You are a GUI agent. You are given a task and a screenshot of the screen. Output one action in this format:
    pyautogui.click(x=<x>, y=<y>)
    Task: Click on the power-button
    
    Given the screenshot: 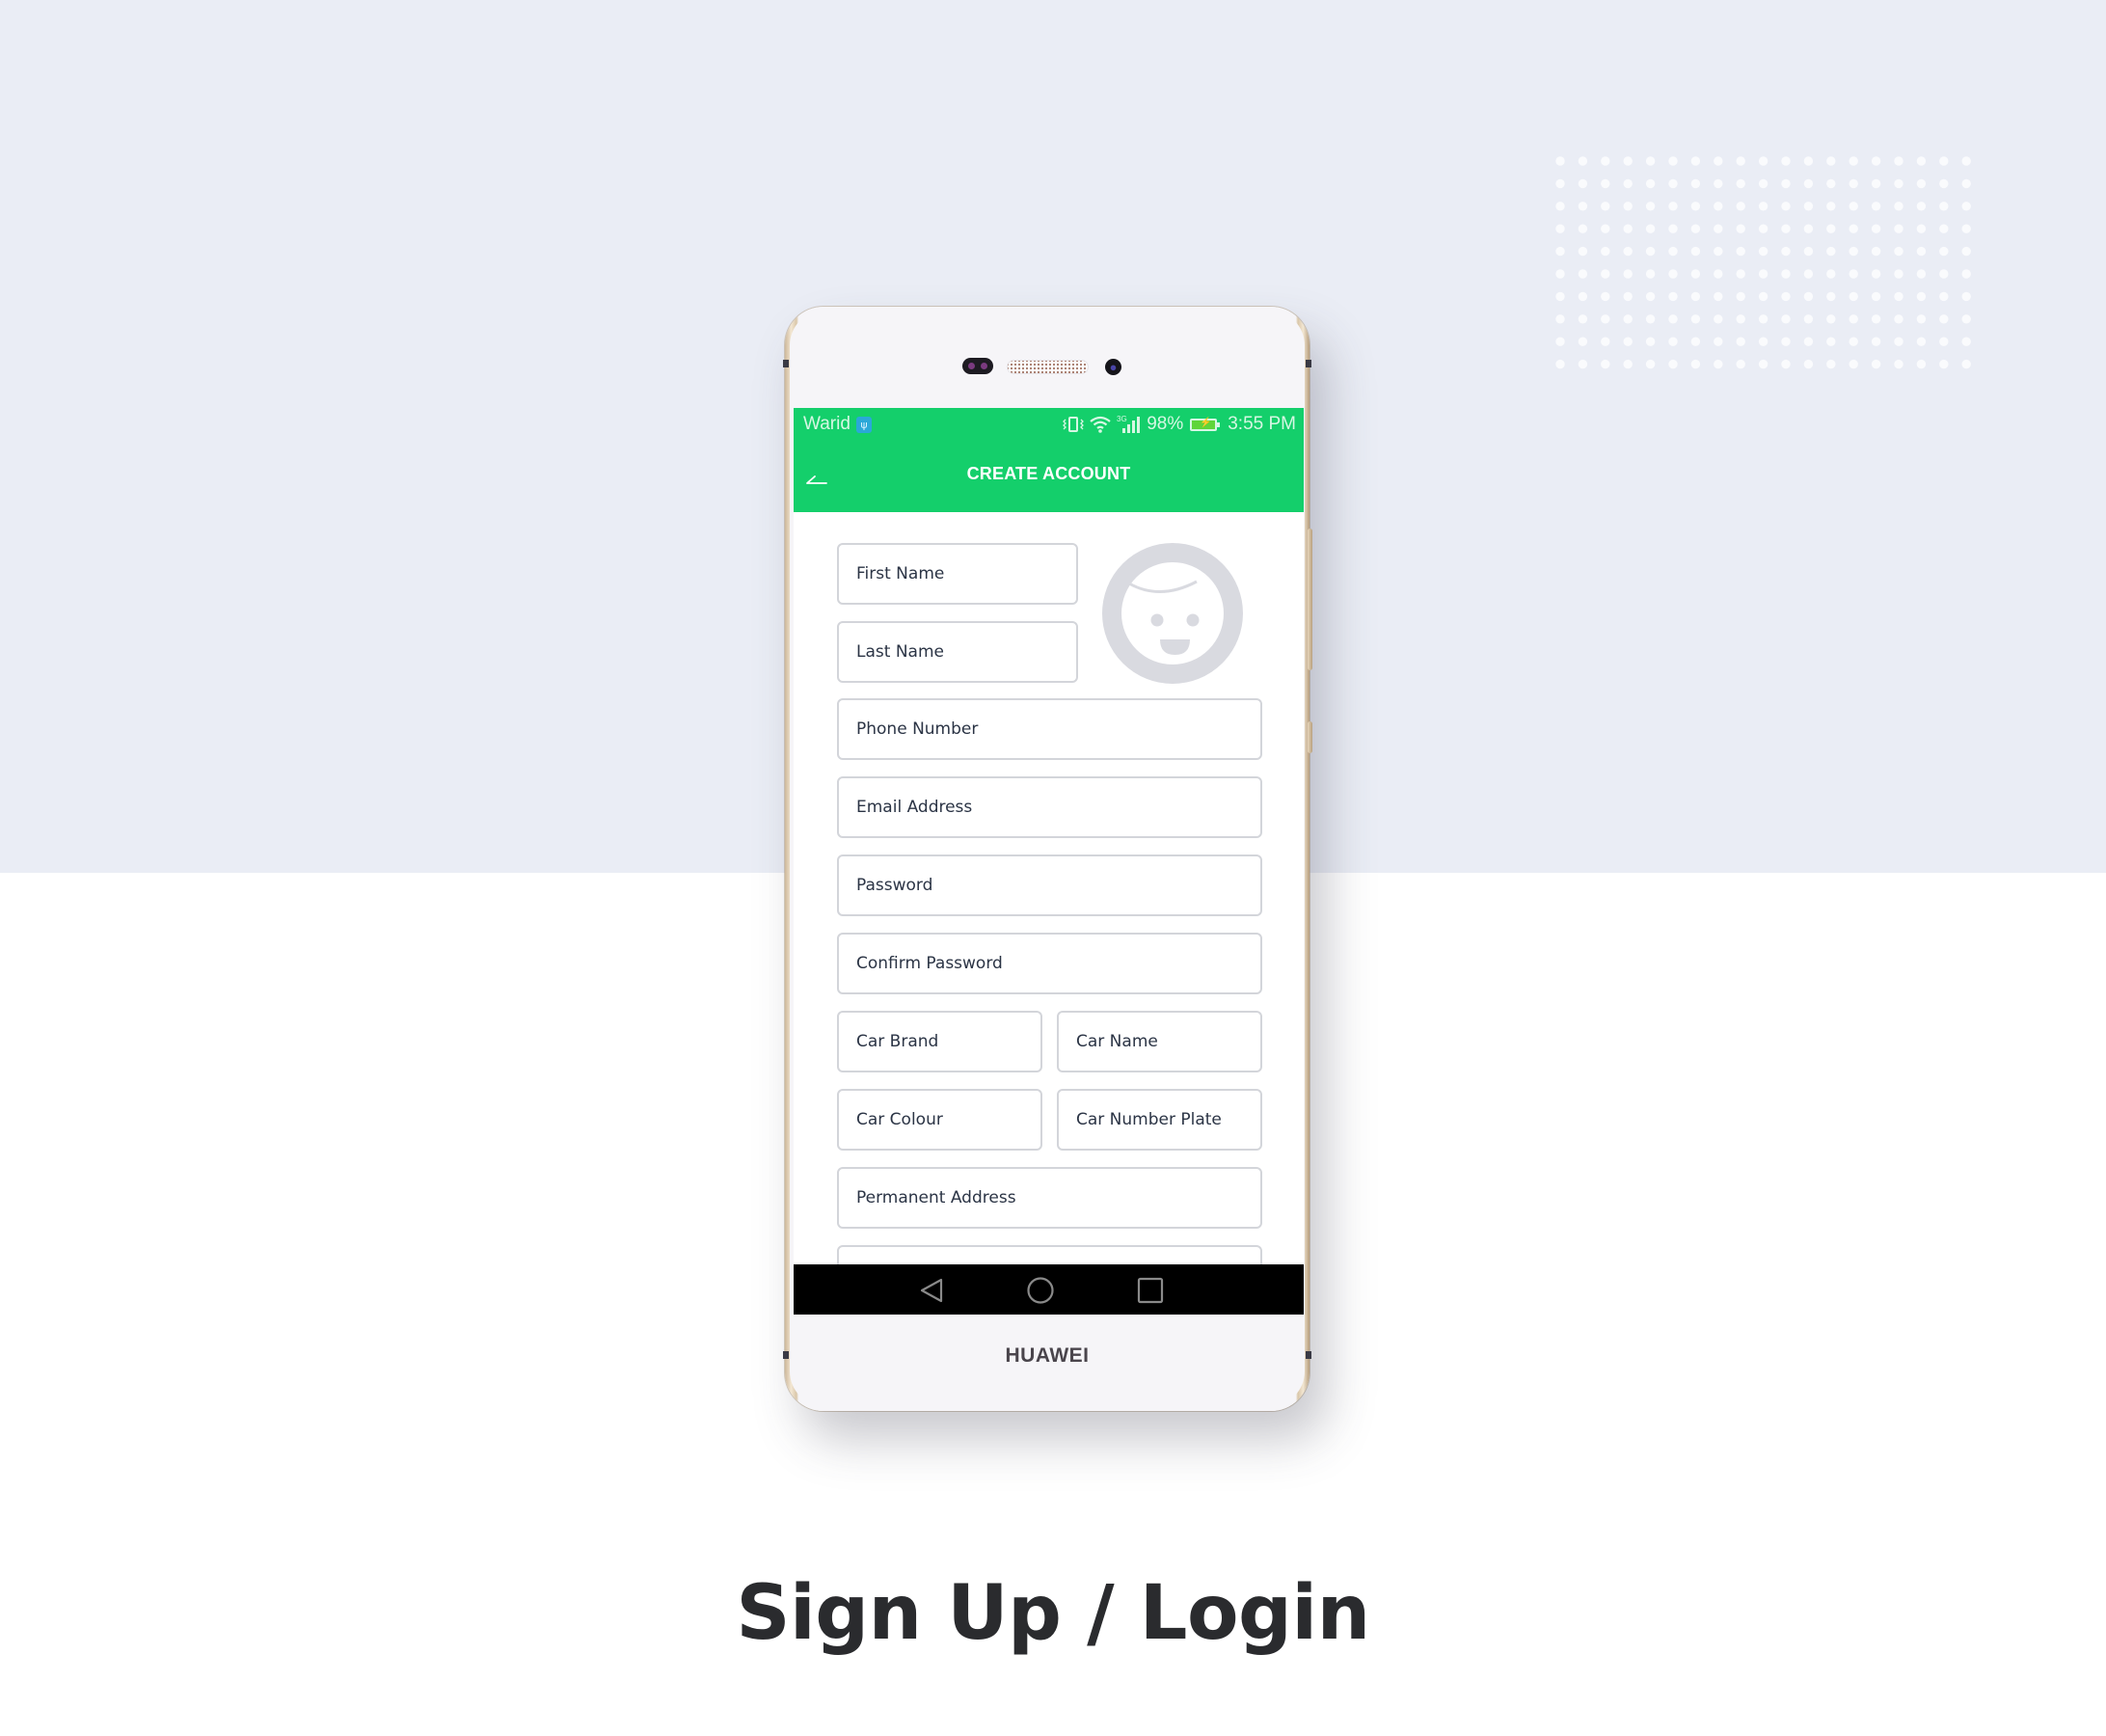 What is the action you would take?
    pyautogui.click(x=1310, y=737)
    